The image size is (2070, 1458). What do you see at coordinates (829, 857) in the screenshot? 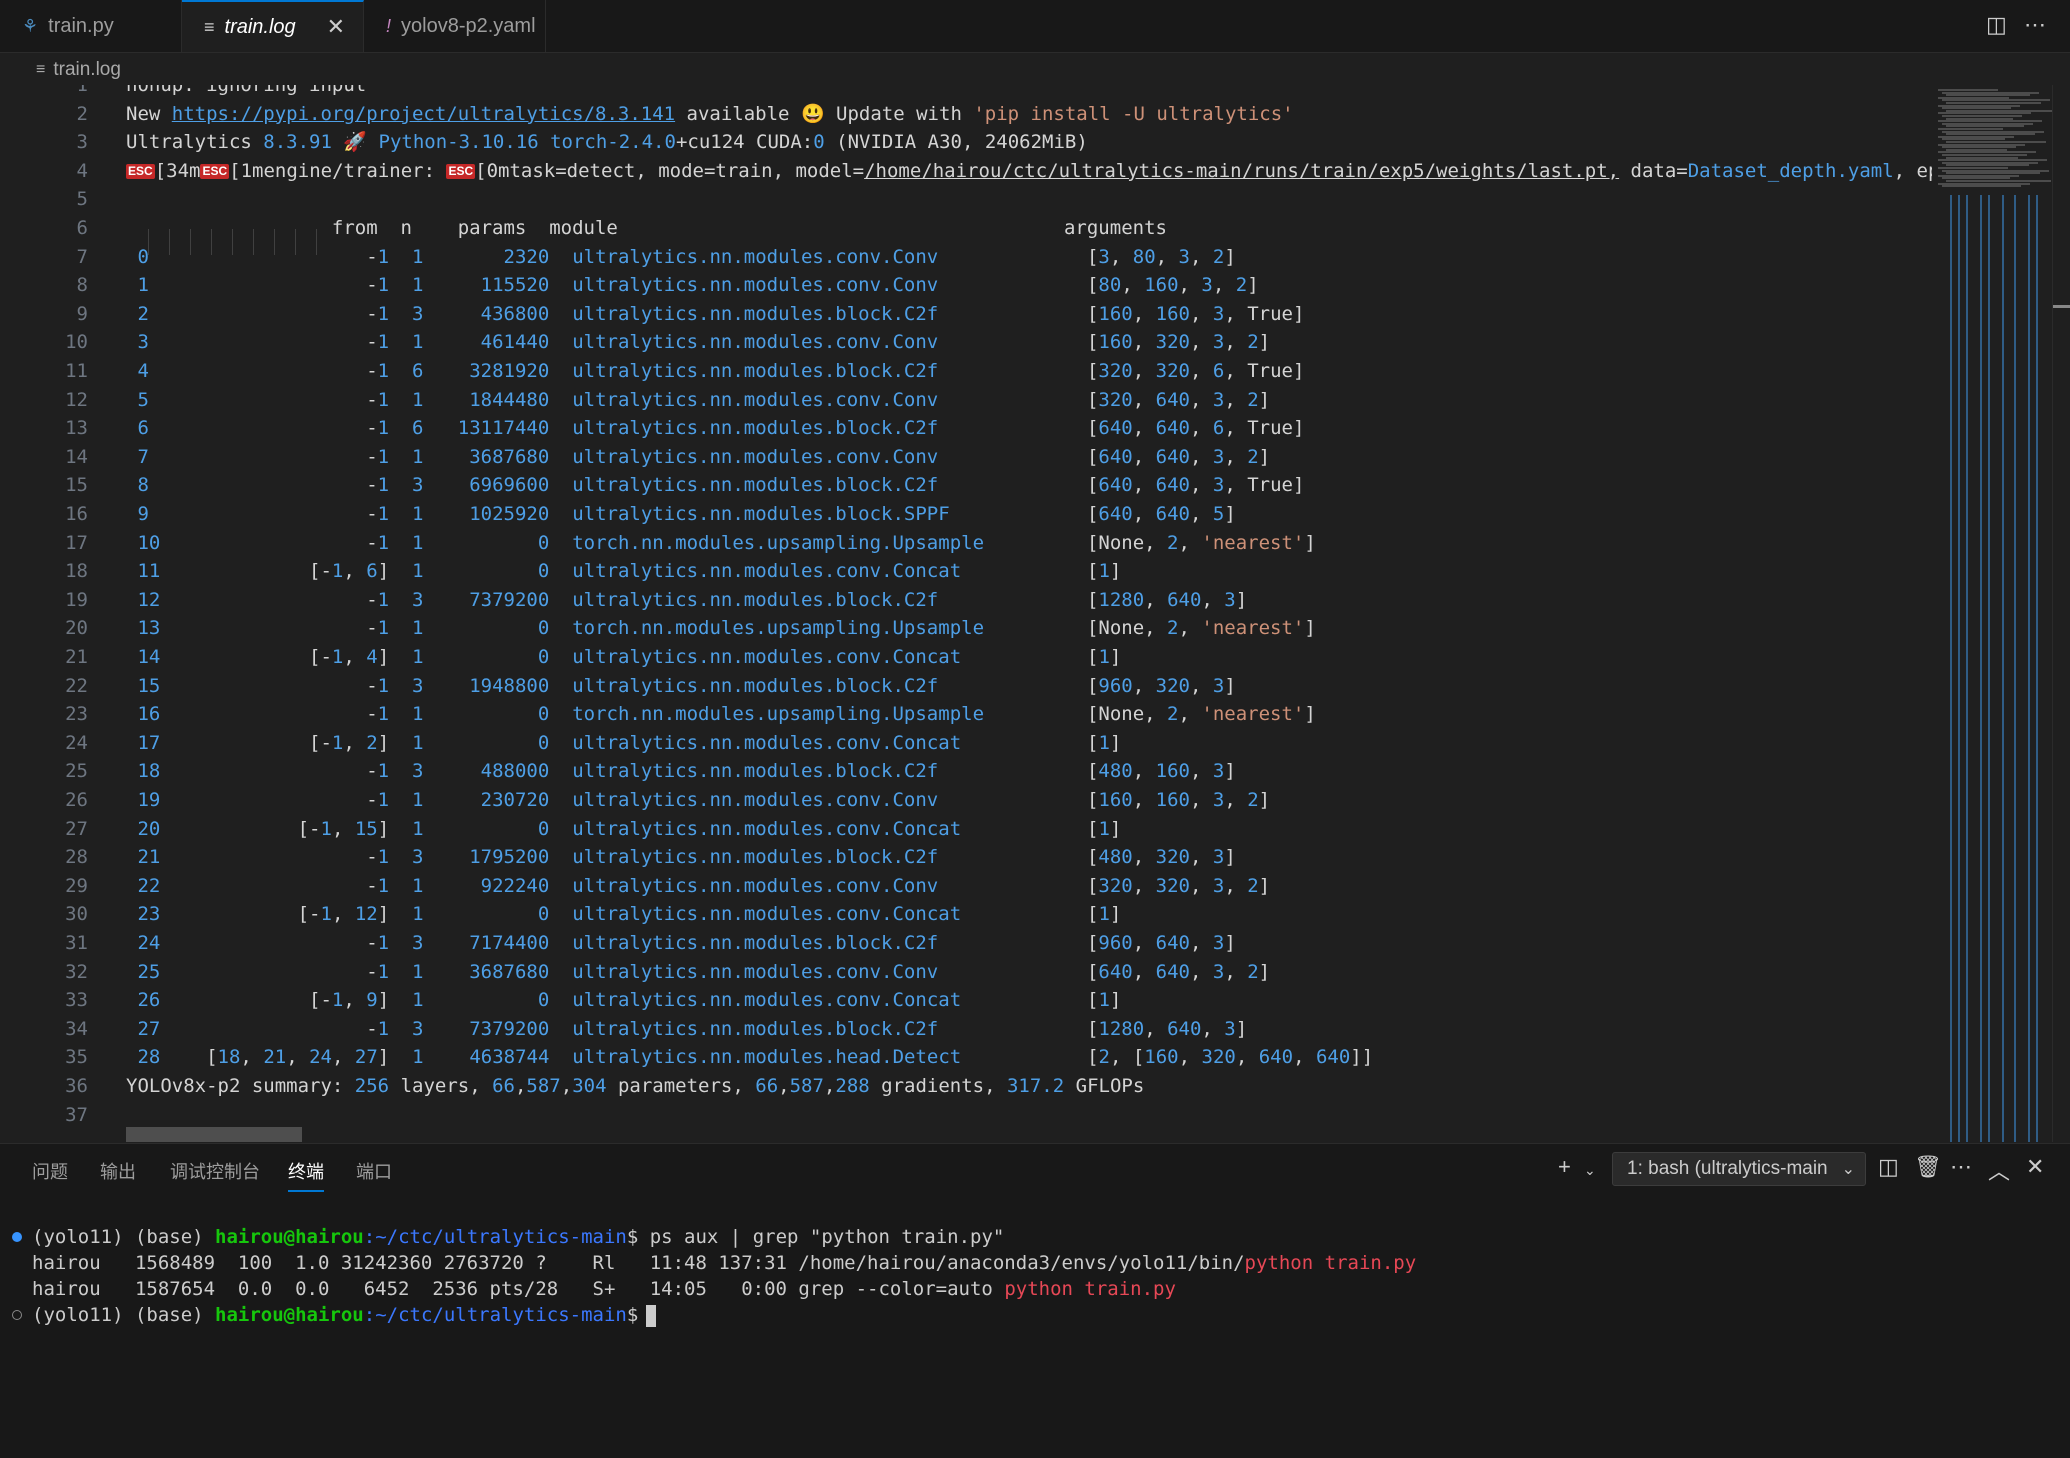
I see `layer-module: ultralytics.nn.modules.block.C2f` at bounding box center [829, 857].